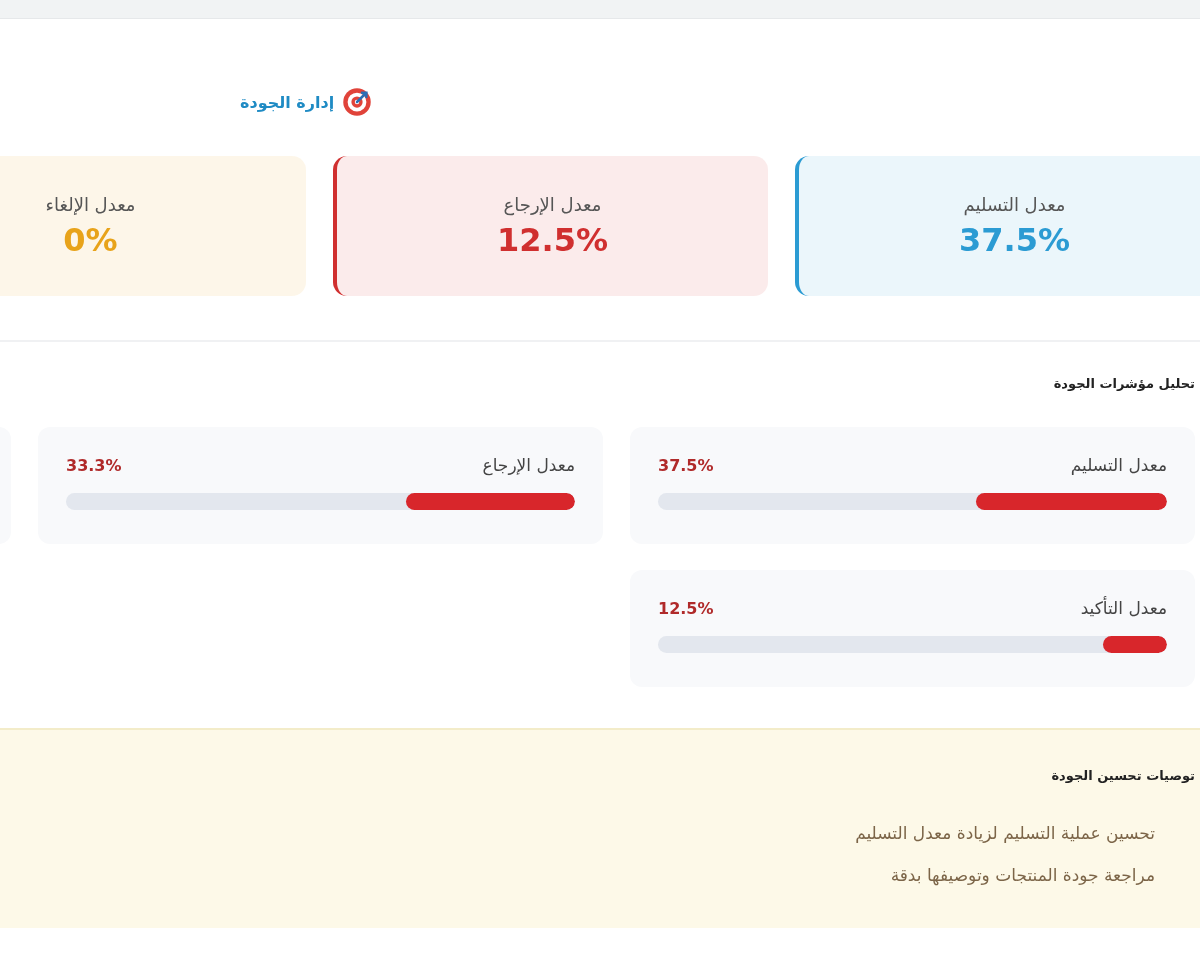 The image size is (1200, 960). Describe the element at coordinates (1014, 239) in the screenshot. I see `card-value: 37.5%` at that location.